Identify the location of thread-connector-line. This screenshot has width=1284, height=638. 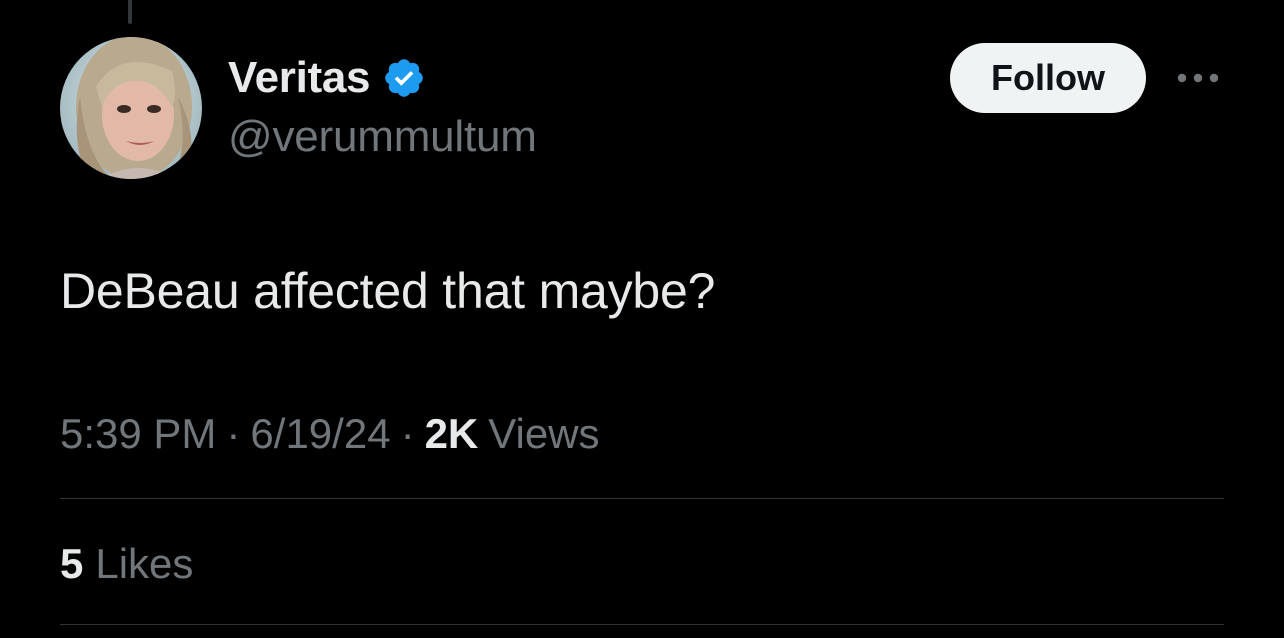
(130, 12).